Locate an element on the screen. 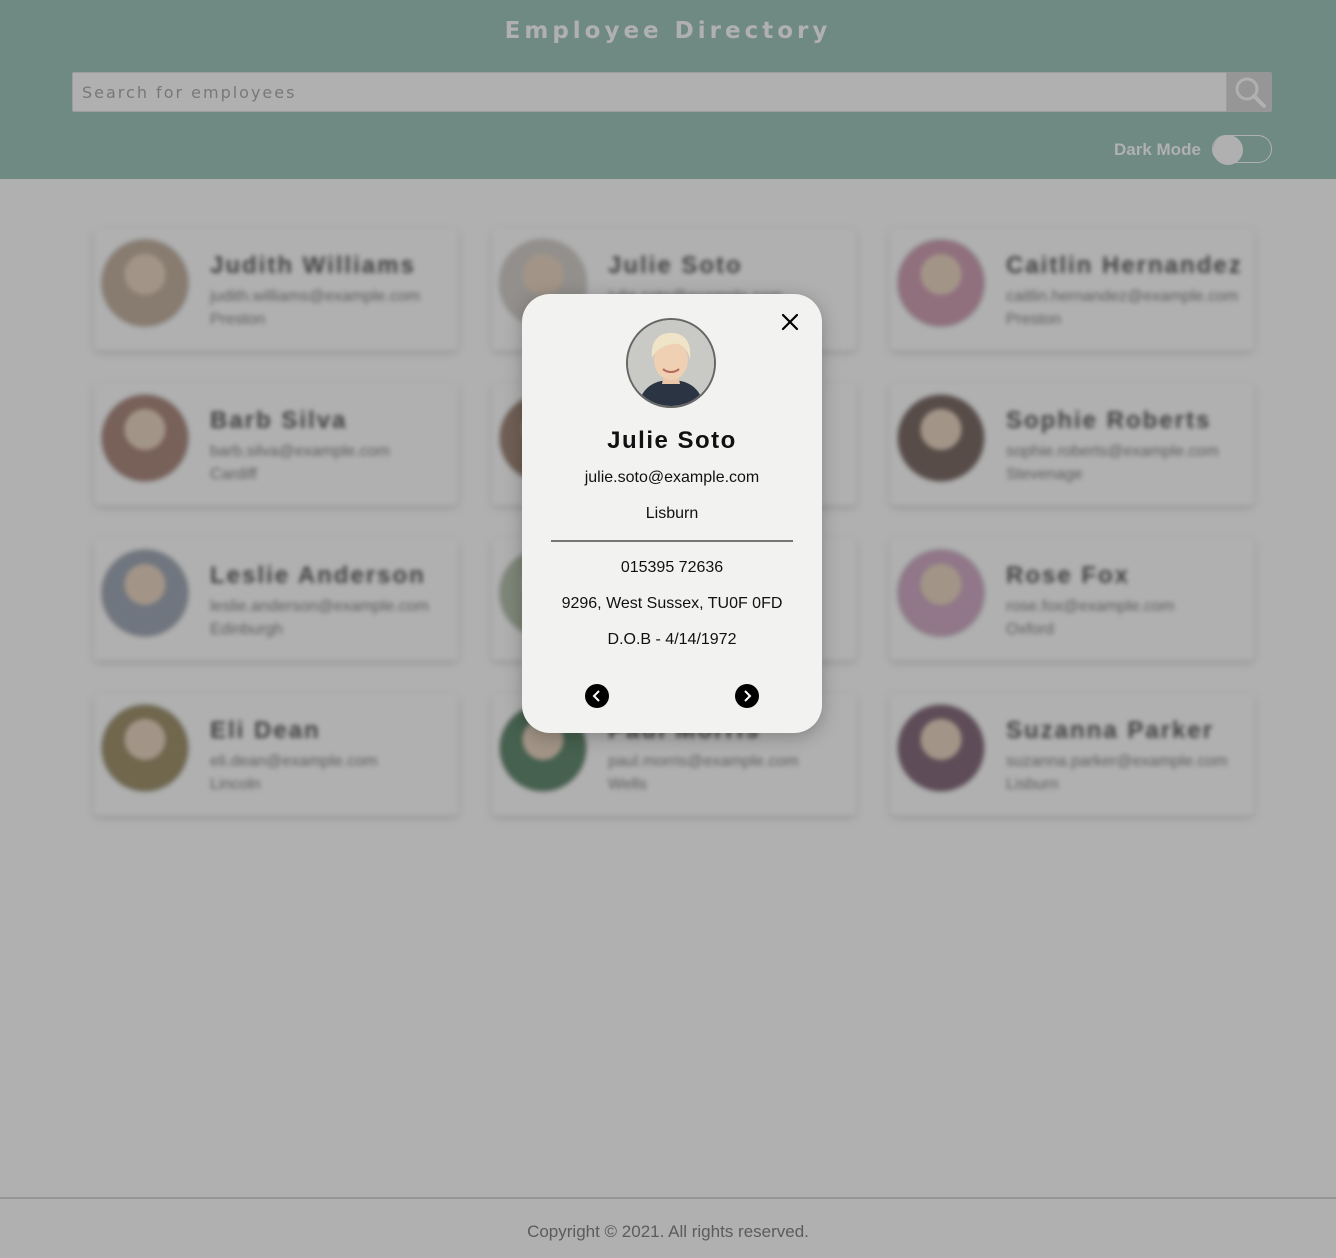 This screenshot has width=1336, height=1258. modal-employee-city: Lisburn is located at coordinates (672, 513).